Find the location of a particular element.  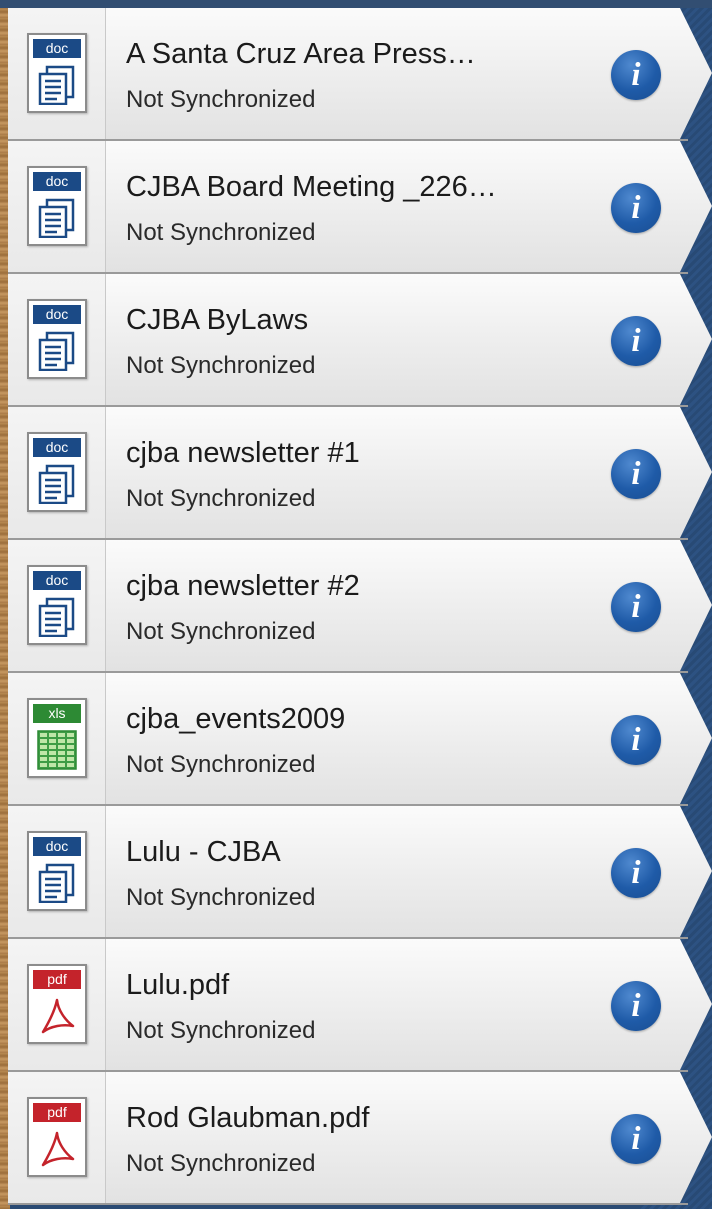

file-name: cjba_events2009 is located at coordinates (236, 719).